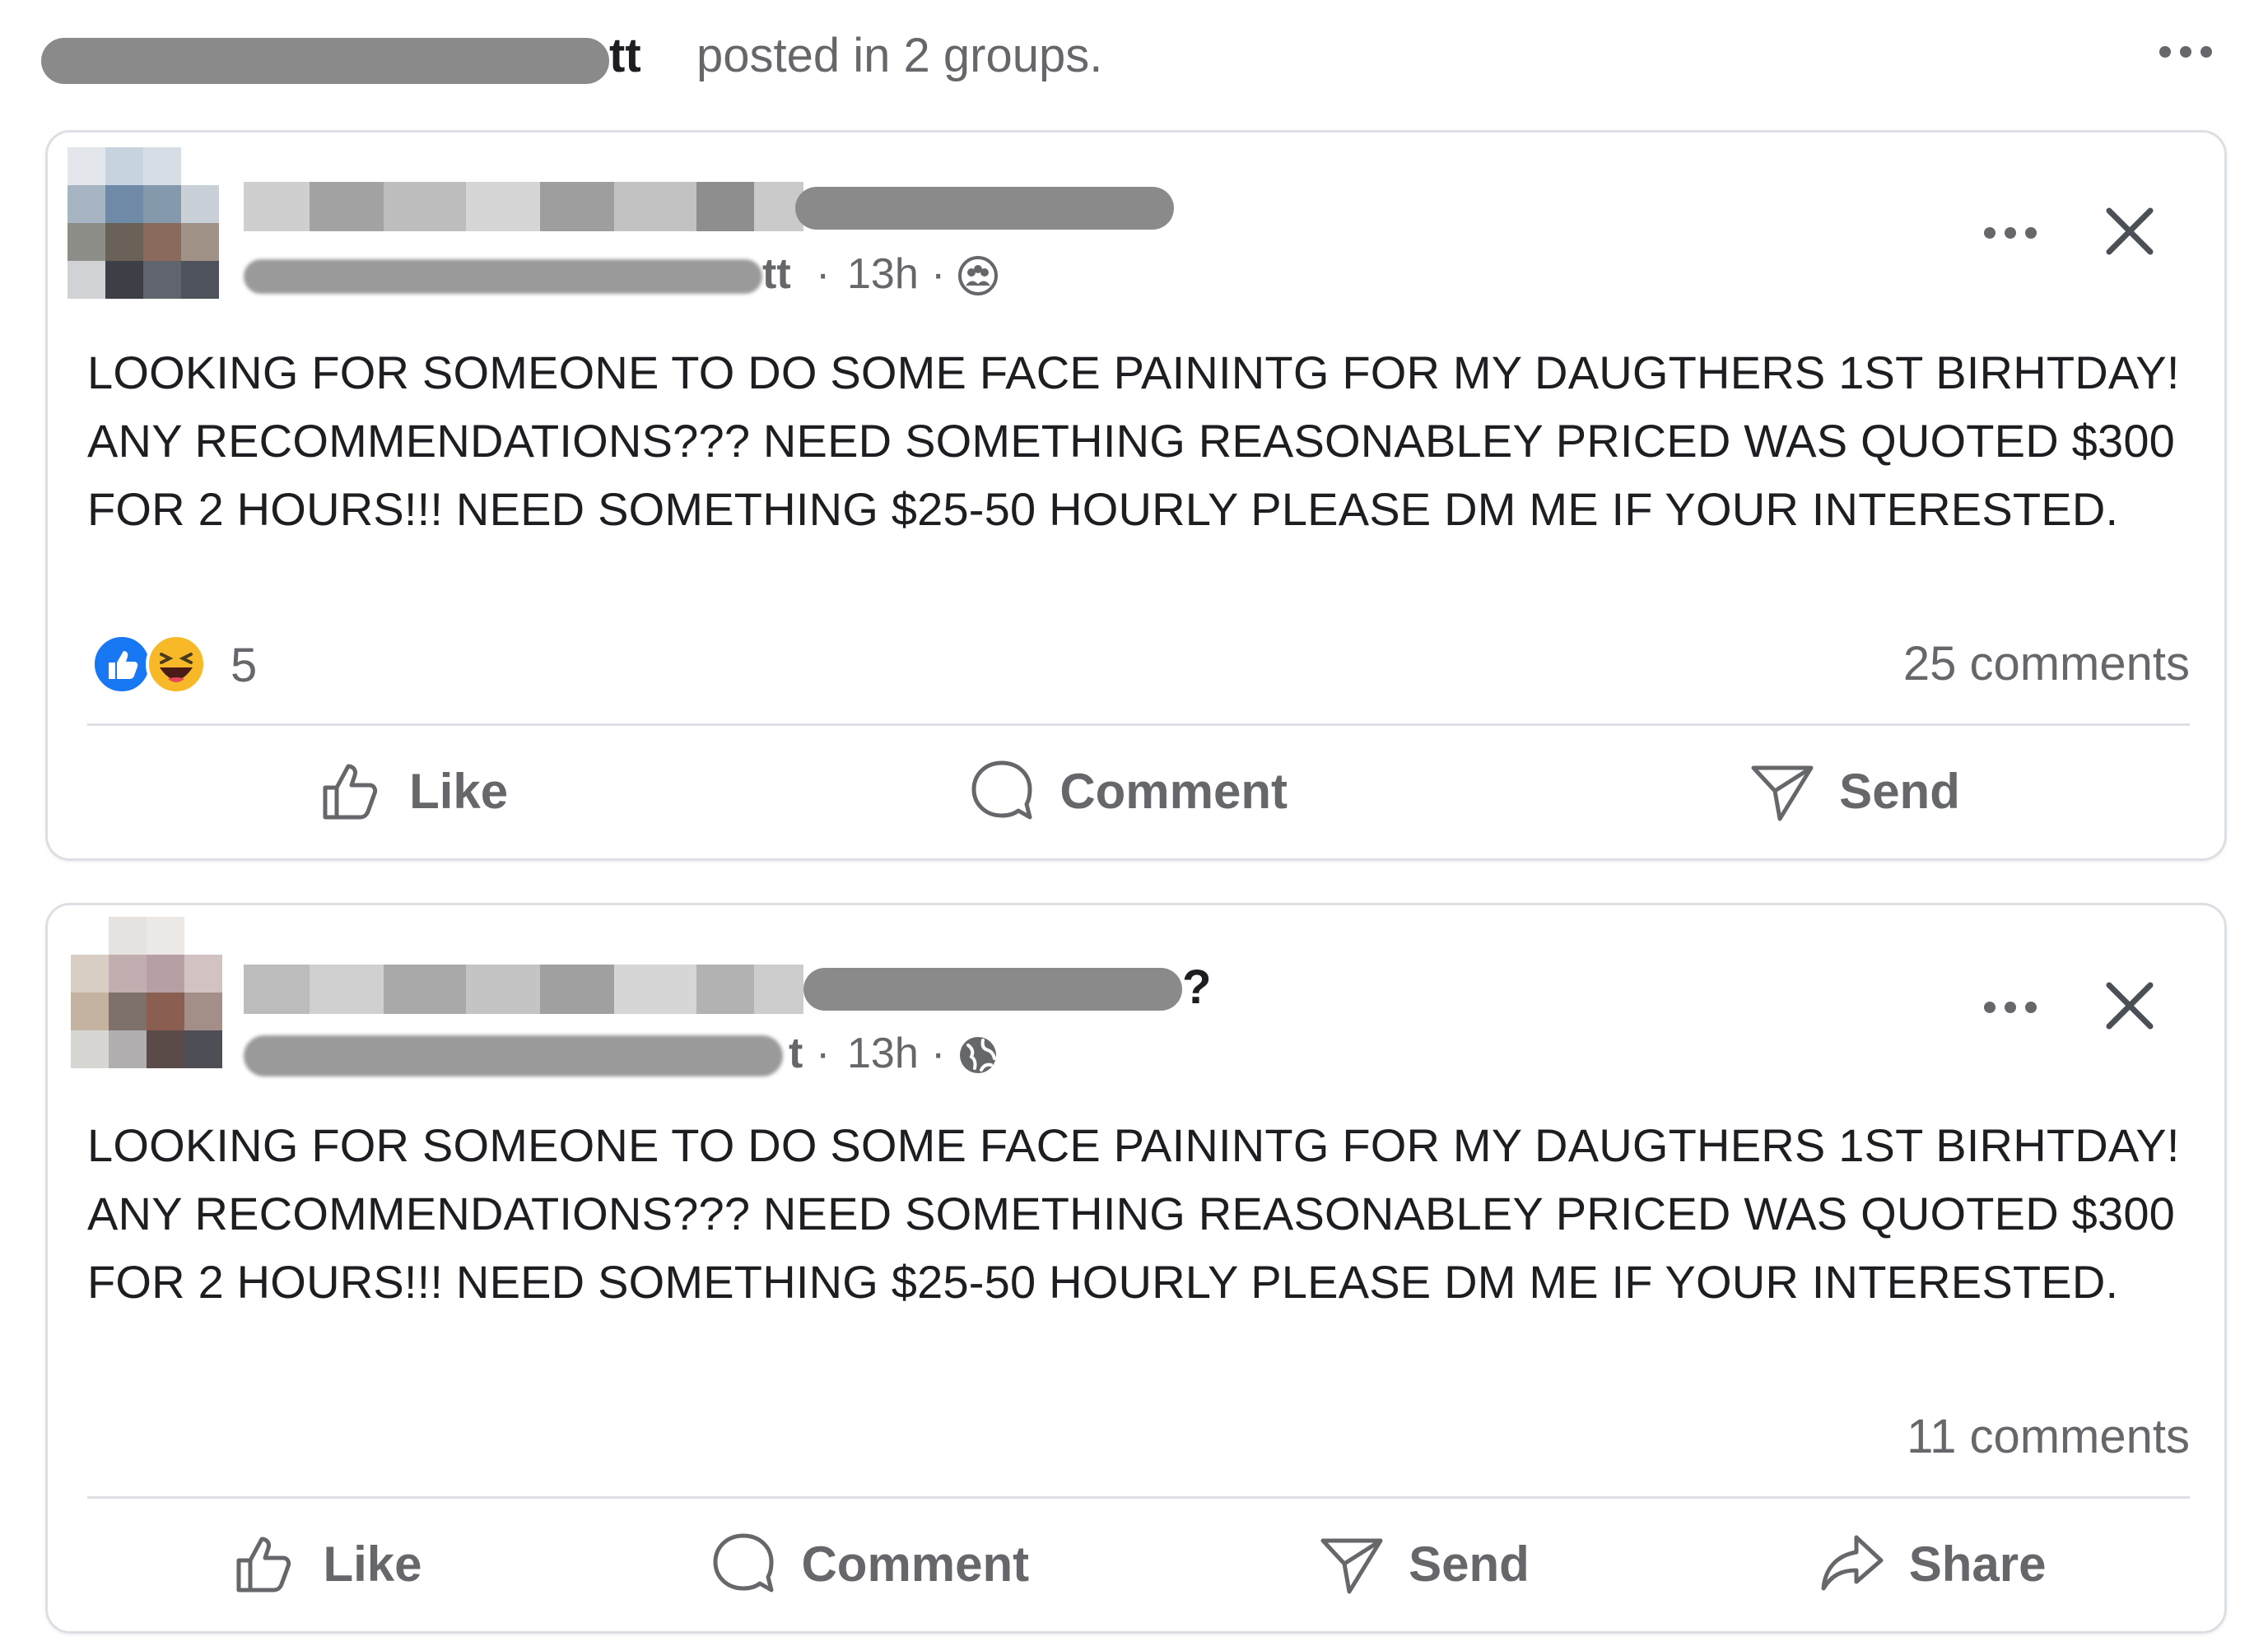 The height and width of the screenshot is (1646, 2268). What do you see at coordinates (978, 275) in the screenshot?
I see `group-icon` at bounding box center [978, 275].